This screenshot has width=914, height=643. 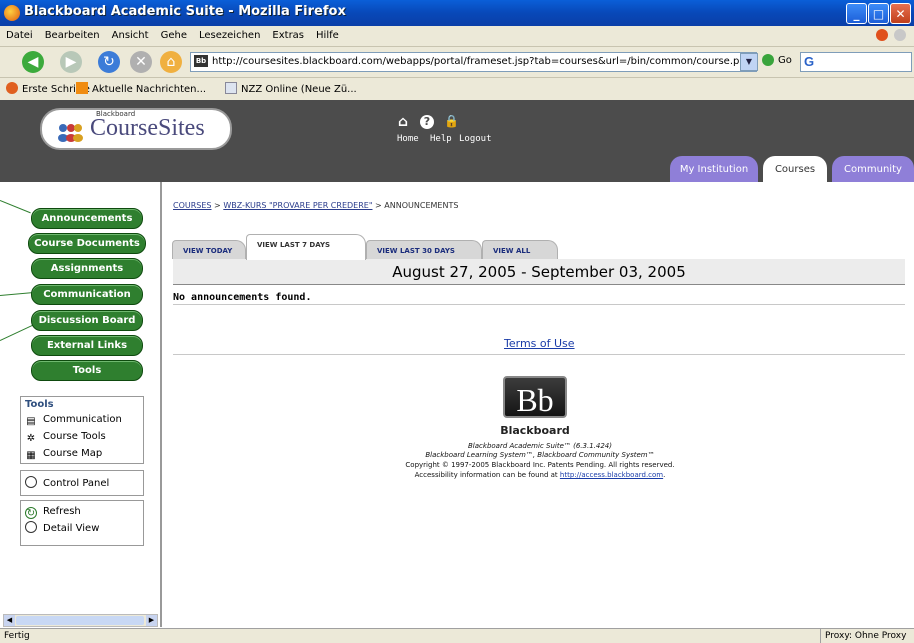 I want to click on menu-lesezeichen: Lesezeichen, so click(x=229, y=36).